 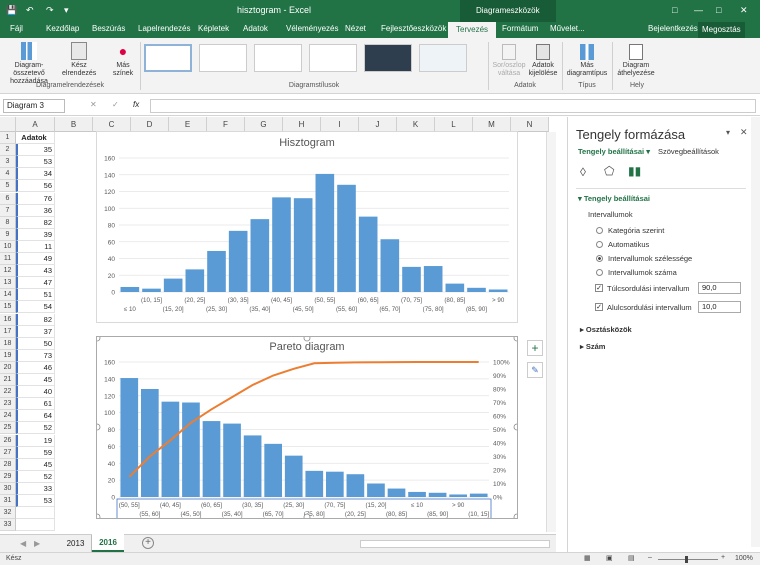 I want to click on row-header: 1, so click(x=8, y=138).